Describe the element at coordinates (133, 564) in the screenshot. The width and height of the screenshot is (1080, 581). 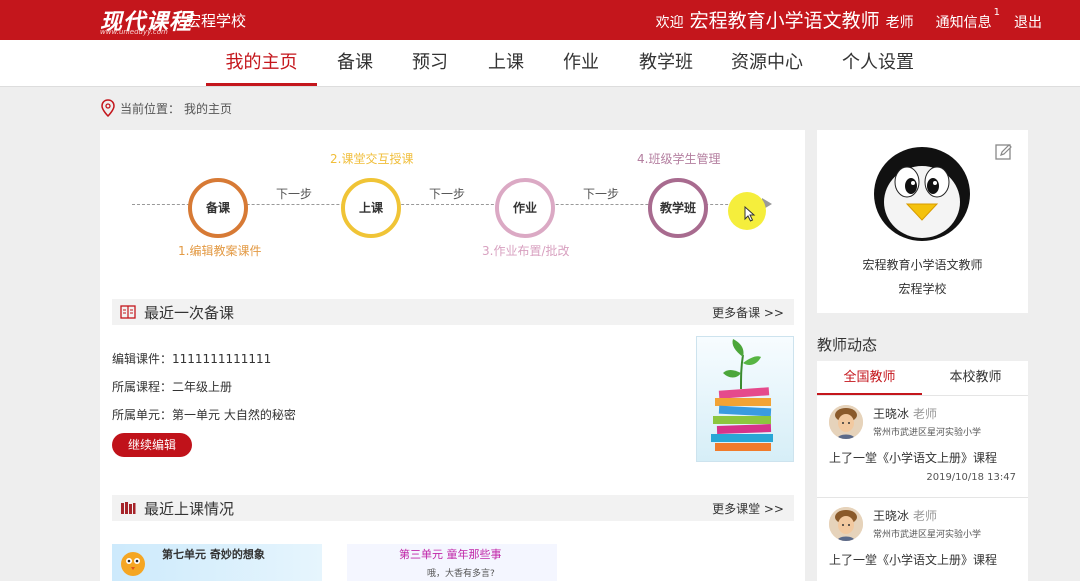
I see `cartoon-bird-icon` at that location.